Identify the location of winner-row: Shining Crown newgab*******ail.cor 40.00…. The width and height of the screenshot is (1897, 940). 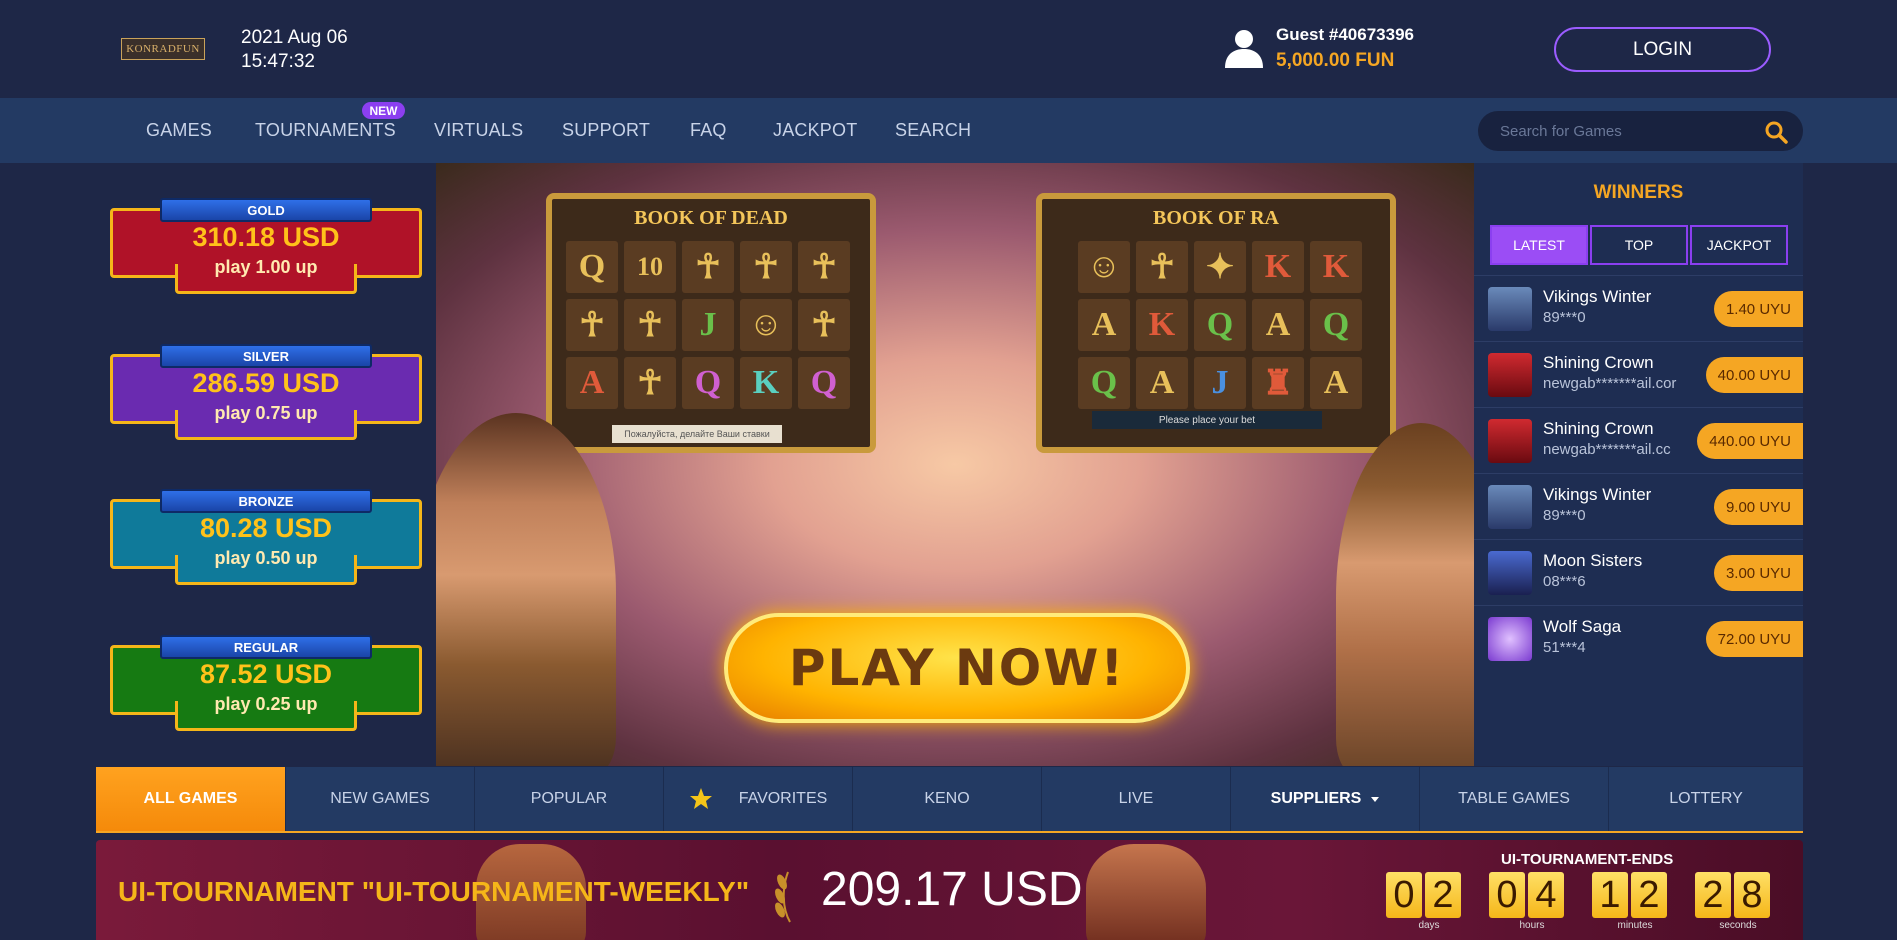
(1638, 374).